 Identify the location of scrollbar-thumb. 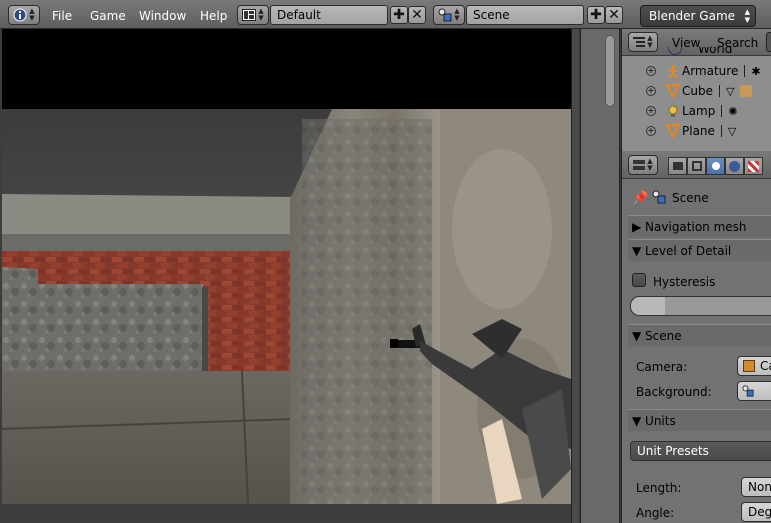
(610, 71).